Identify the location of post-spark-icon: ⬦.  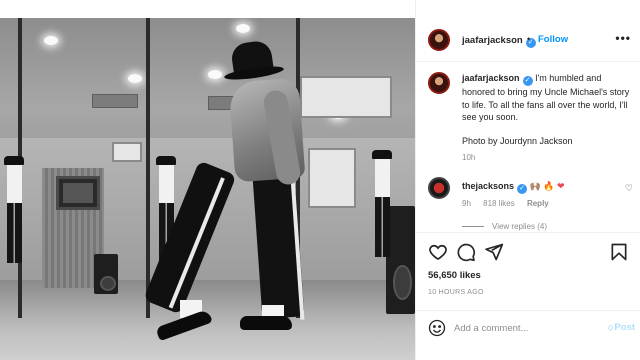
(610, 327).